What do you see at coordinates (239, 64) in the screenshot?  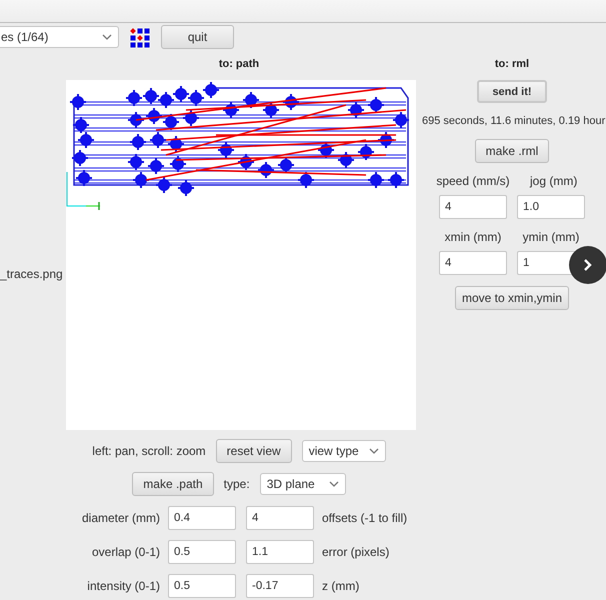 I see `section-heading: to: path` at bounding box center [239, 64].